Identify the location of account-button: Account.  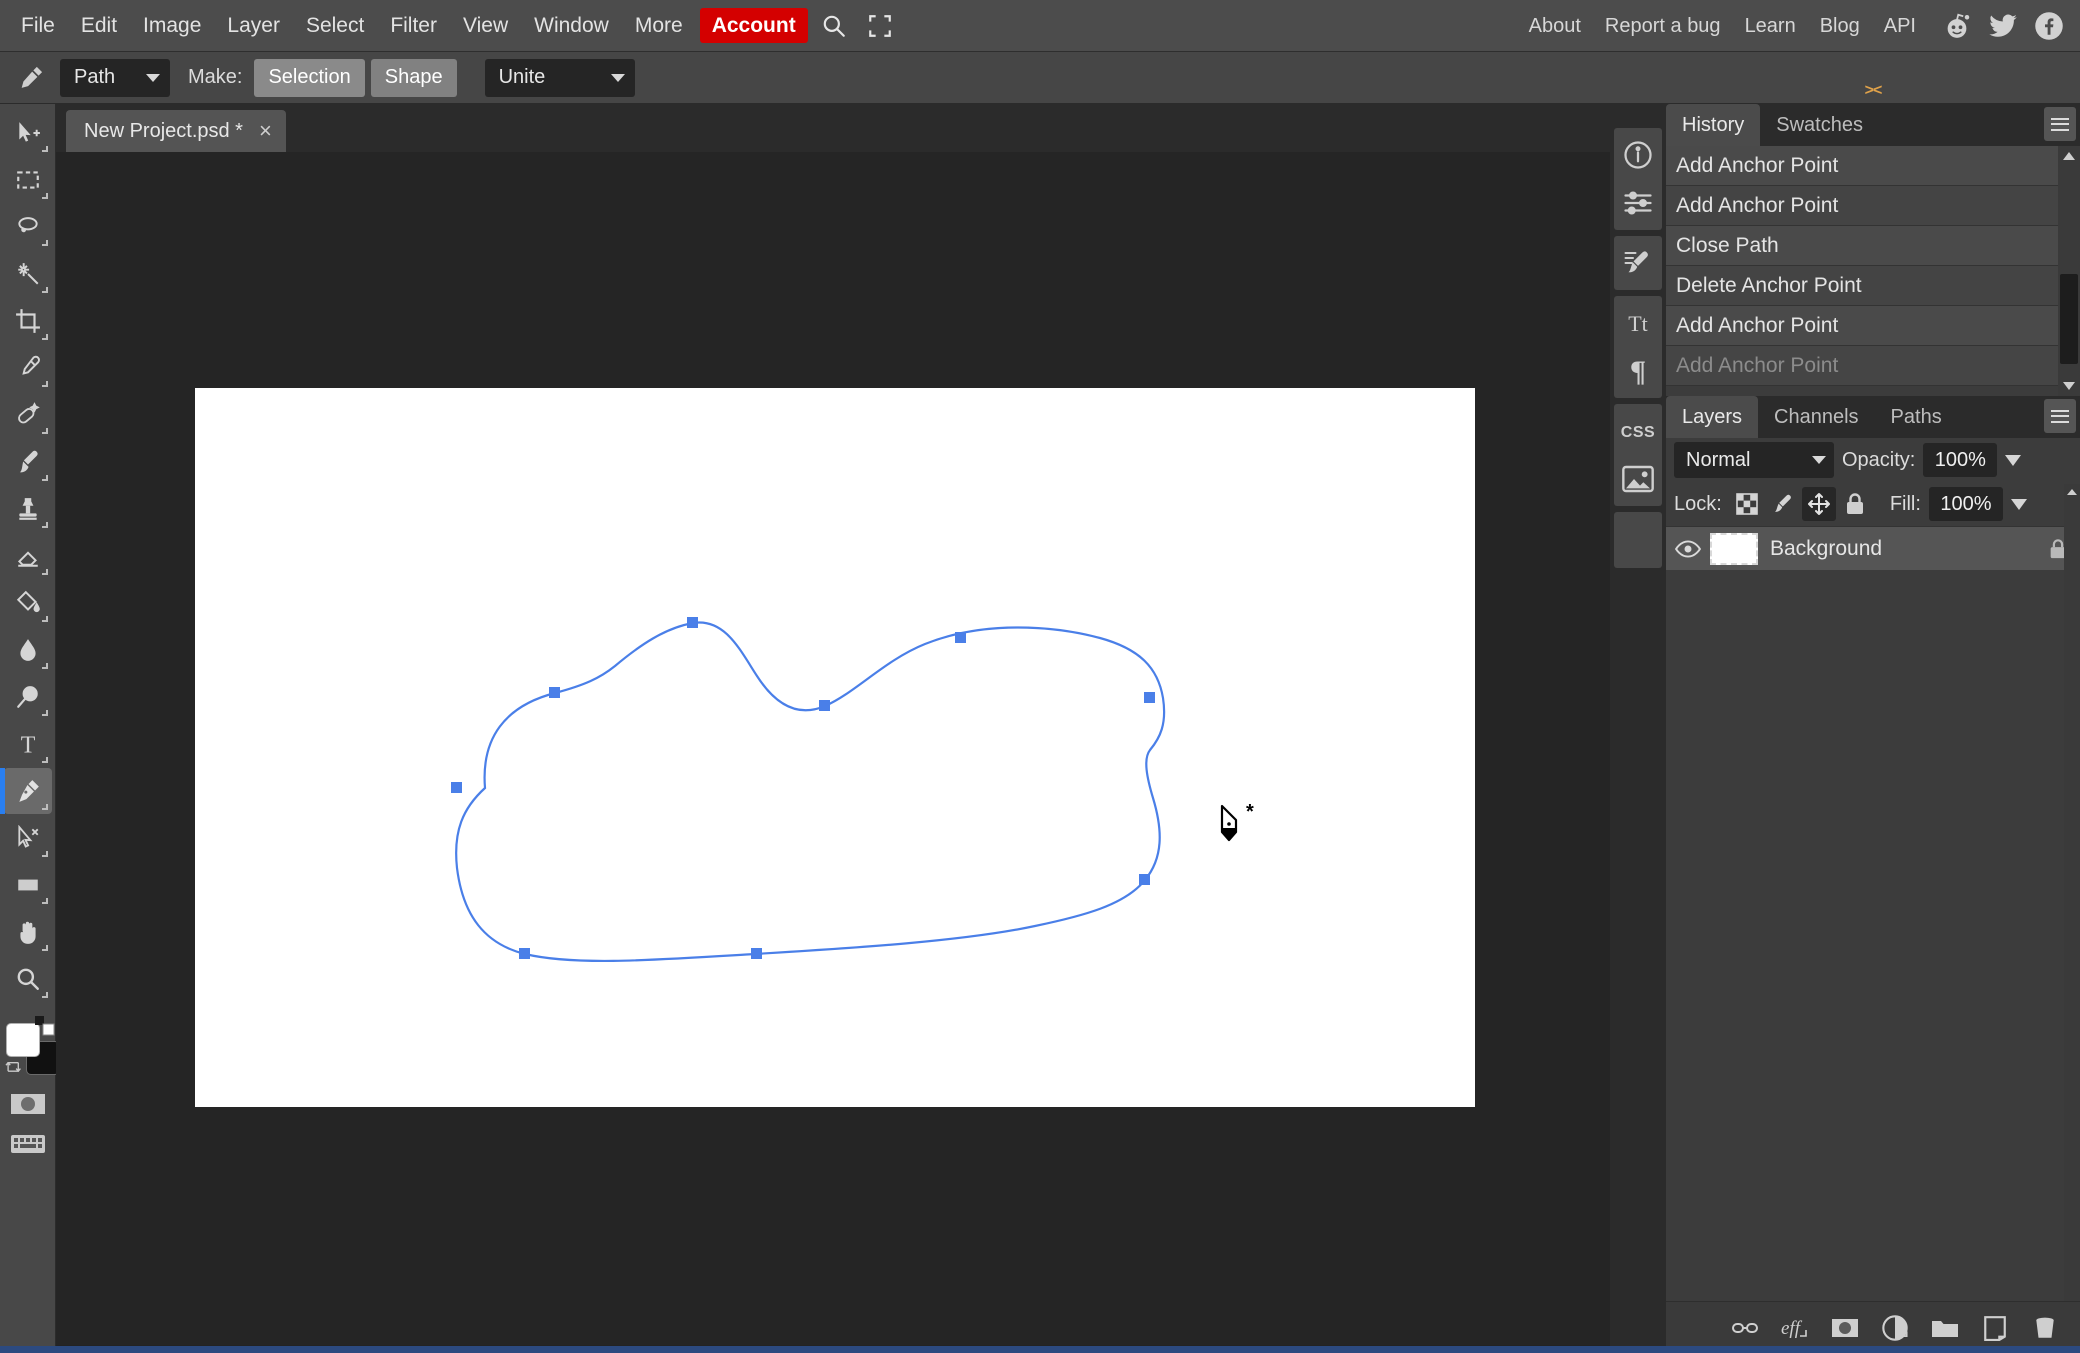
(753, 25).